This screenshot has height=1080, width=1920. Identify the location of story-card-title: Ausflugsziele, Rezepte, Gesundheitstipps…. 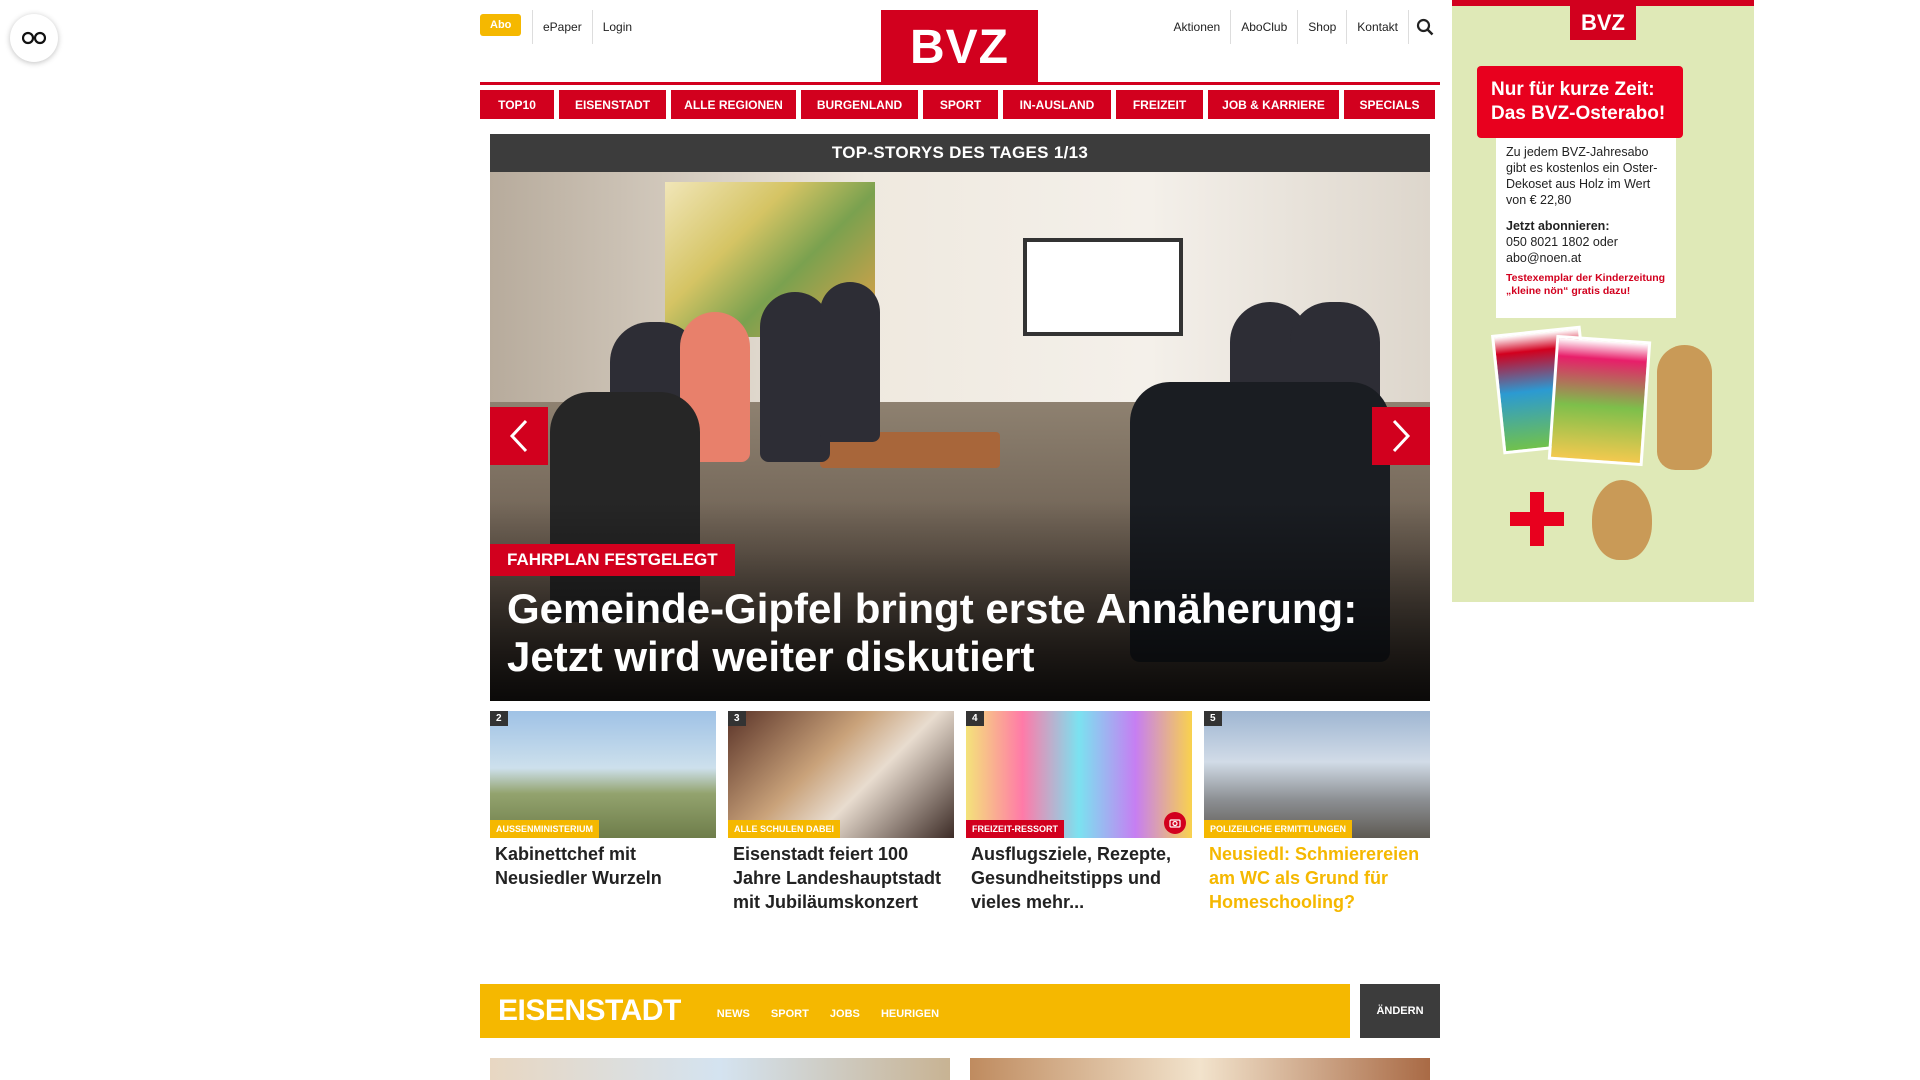
(1079, 876).